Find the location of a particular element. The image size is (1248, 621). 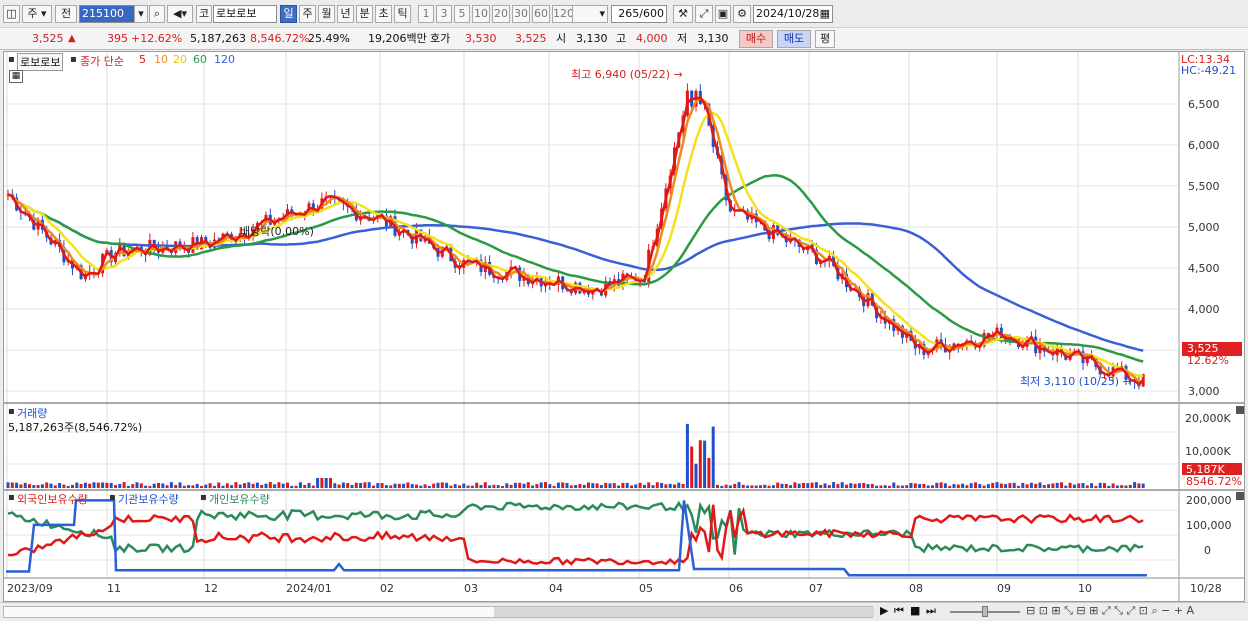

interval-button-60: 60 is located at coordinates (541, 14).